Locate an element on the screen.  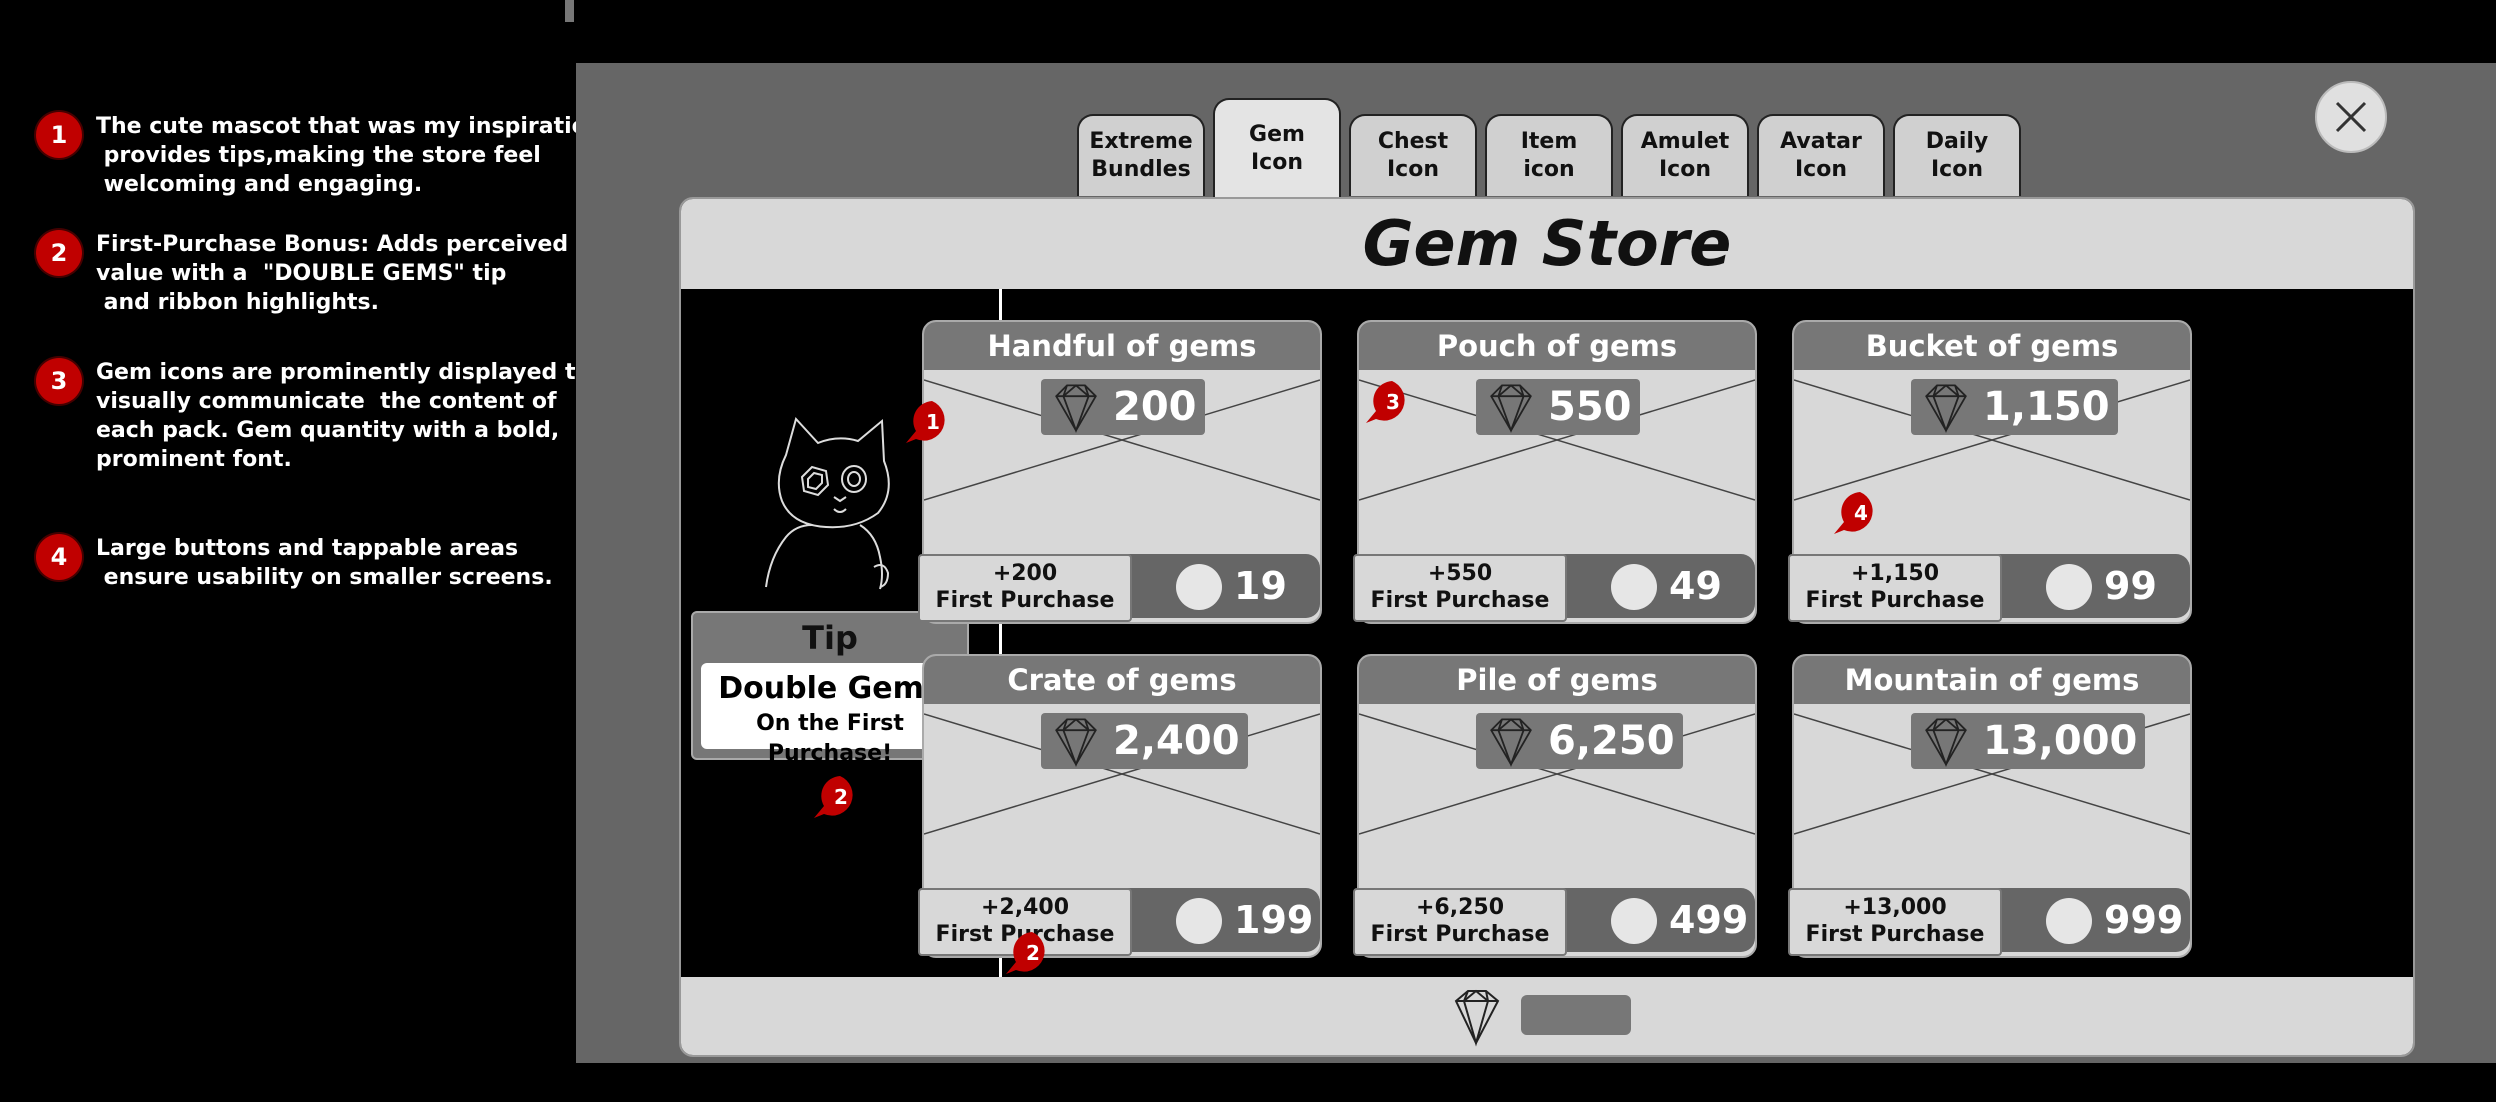
price: 199 is located at coordinates (1274, 920).